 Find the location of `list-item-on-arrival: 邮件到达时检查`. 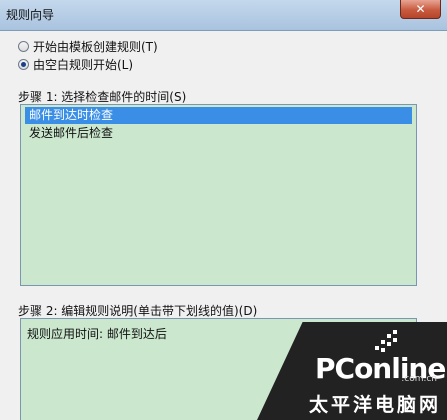

list-item-on-arrival: 邮件到达时检查 is located at coordinates (218, 115).